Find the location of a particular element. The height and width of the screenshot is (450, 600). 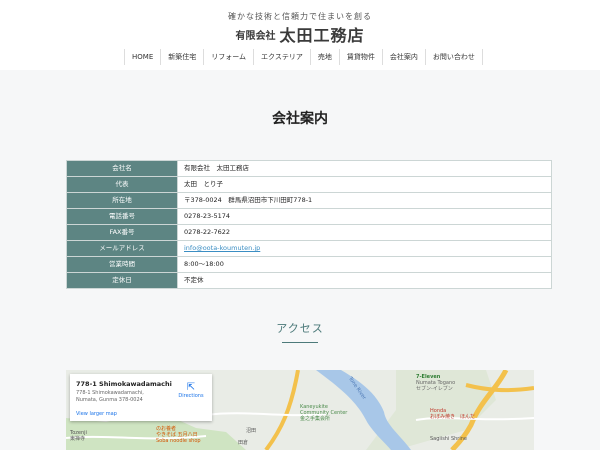

map-label-sagiishi: Sagiishi Shrine is located at coordinates (448, 439).